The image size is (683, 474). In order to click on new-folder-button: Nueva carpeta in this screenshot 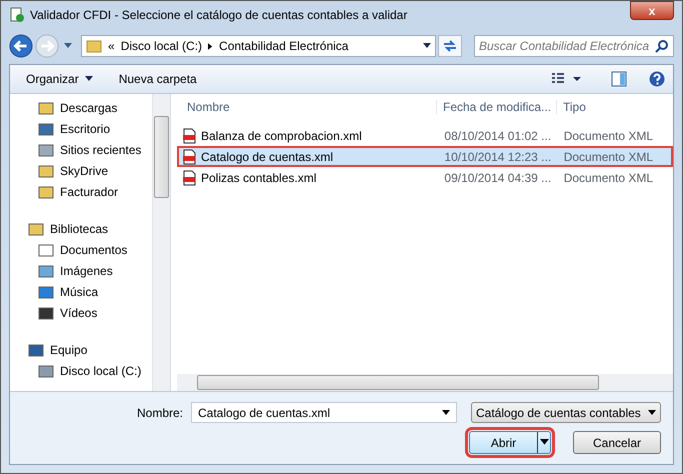, I will do `click(157, 79)`.